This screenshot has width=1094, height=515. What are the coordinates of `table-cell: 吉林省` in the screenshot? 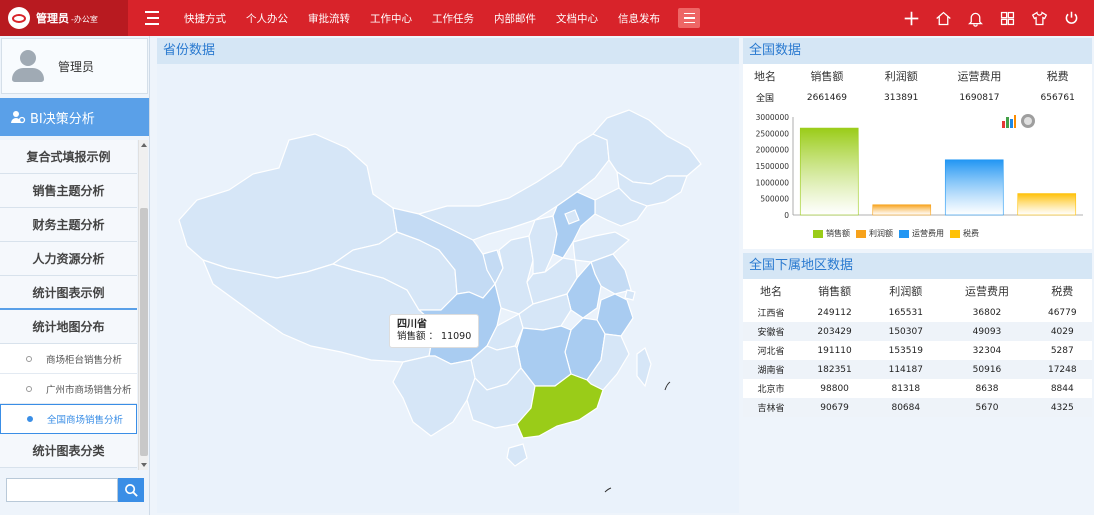 It's located at (771, 407).